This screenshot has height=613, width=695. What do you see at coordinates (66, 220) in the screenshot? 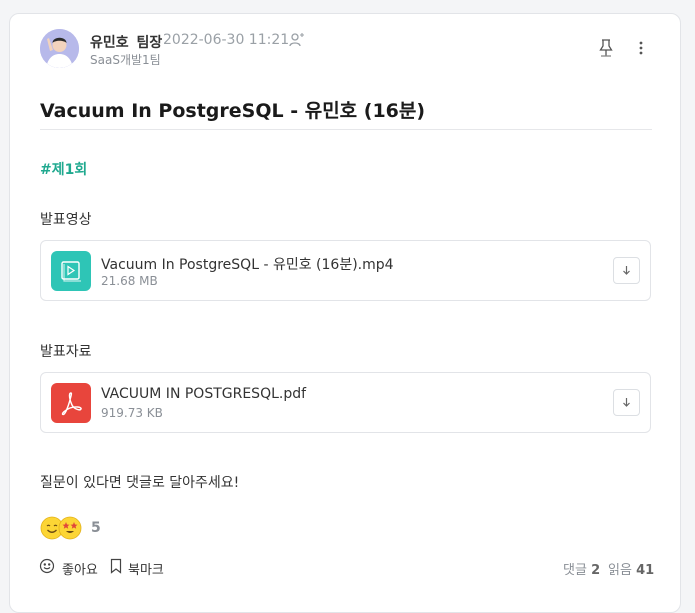
I see `video-section-label: 발표영상` at bounding box center [66, 220].